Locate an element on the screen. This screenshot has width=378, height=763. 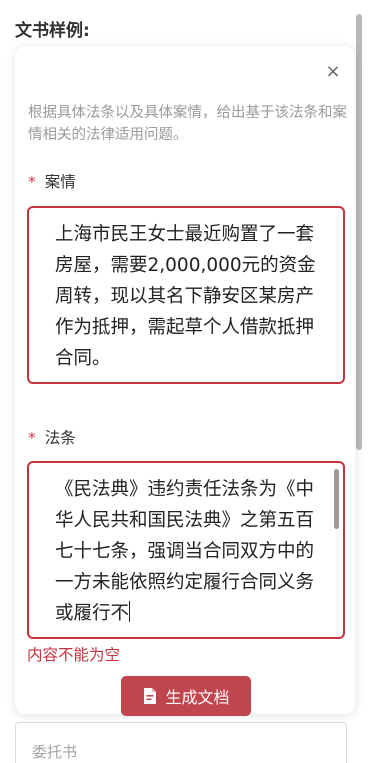
case-field-label: * 案情 is located at coordinates (52, 181).